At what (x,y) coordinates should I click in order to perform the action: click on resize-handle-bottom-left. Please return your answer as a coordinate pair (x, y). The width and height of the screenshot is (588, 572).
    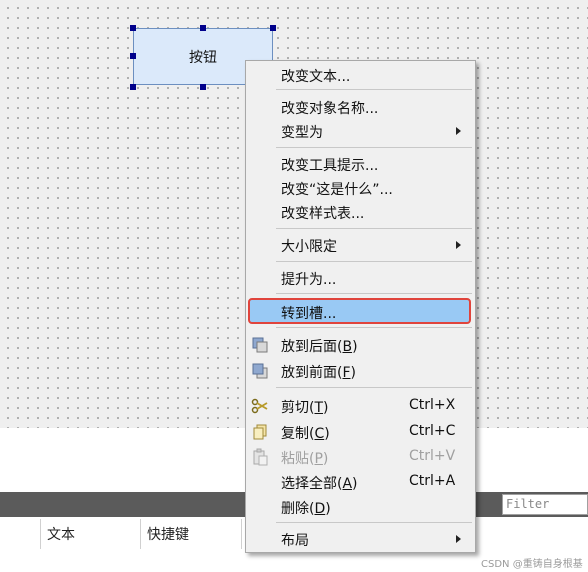
    Looking at the image, I should click on (133, 87).